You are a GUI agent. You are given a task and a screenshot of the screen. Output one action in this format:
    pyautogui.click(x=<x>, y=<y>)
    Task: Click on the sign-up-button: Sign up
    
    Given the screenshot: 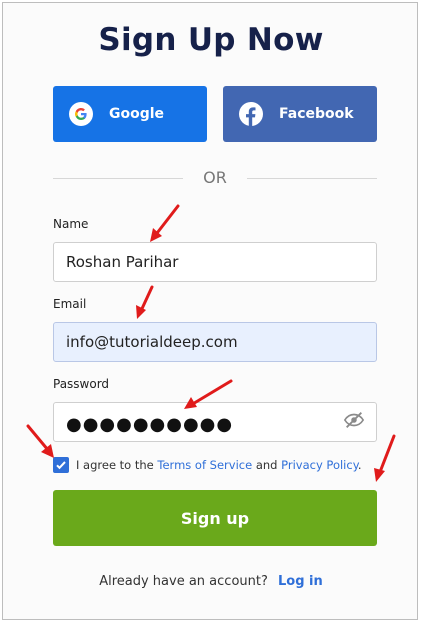 What is the action you would take?
    pyautogui.click(x=215, y=518)
    